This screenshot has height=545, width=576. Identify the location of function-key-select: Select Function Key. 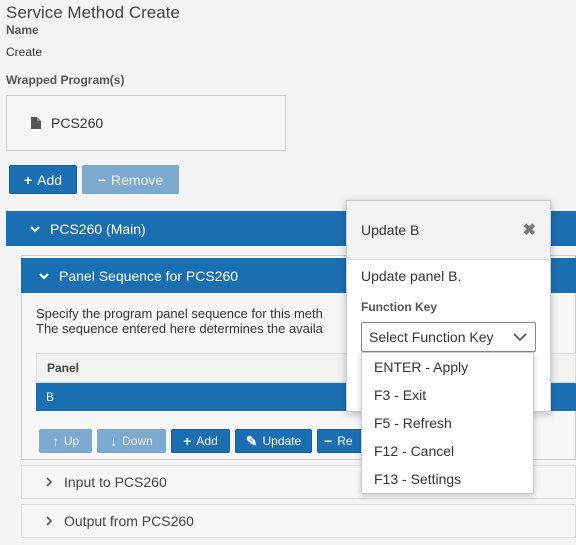
(448, 337).